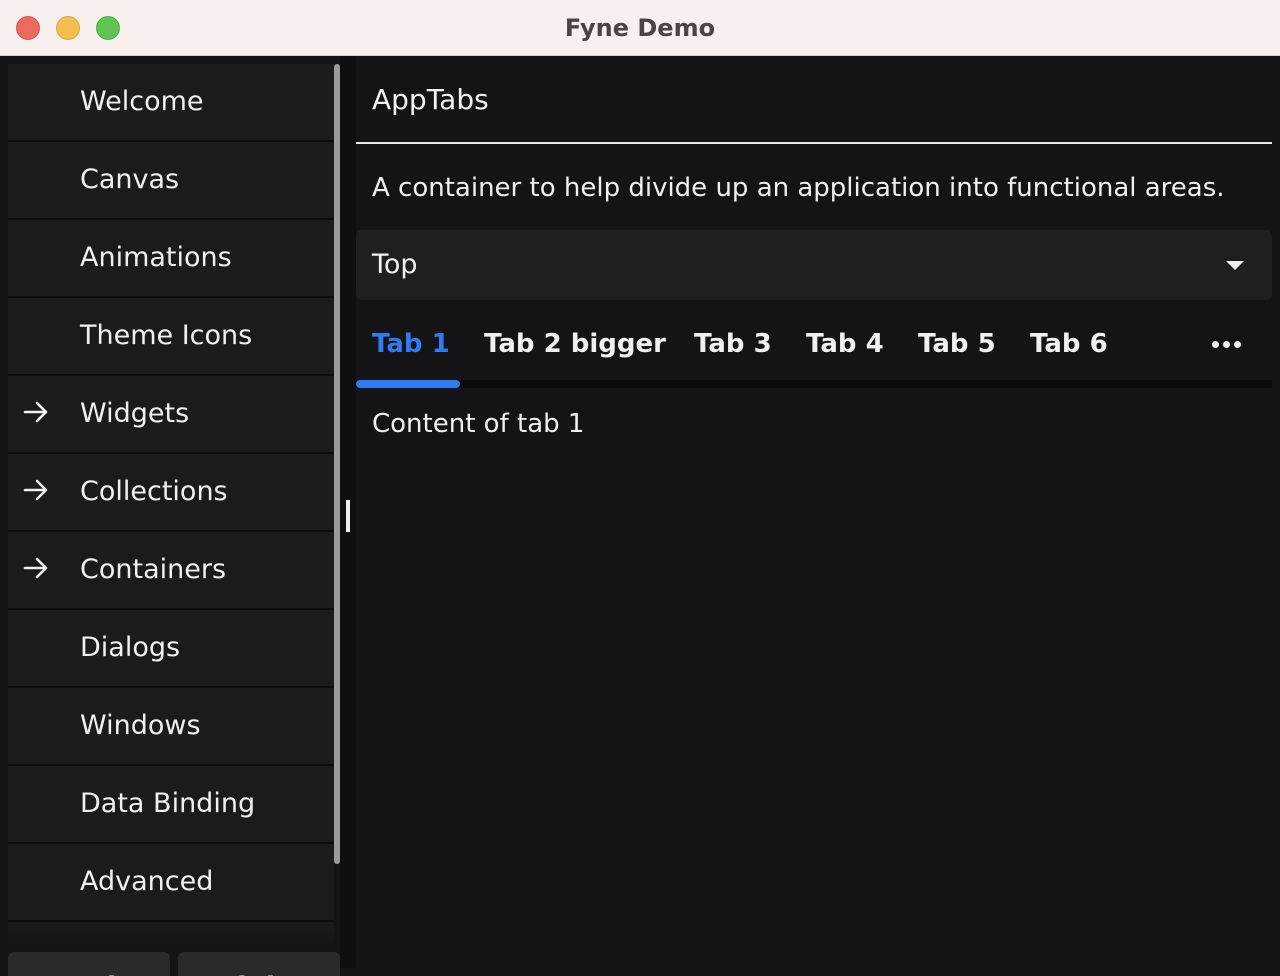 The image size is (1280, 976). I want to click on sidebar-item-label: Canvas, so click(130, 179).